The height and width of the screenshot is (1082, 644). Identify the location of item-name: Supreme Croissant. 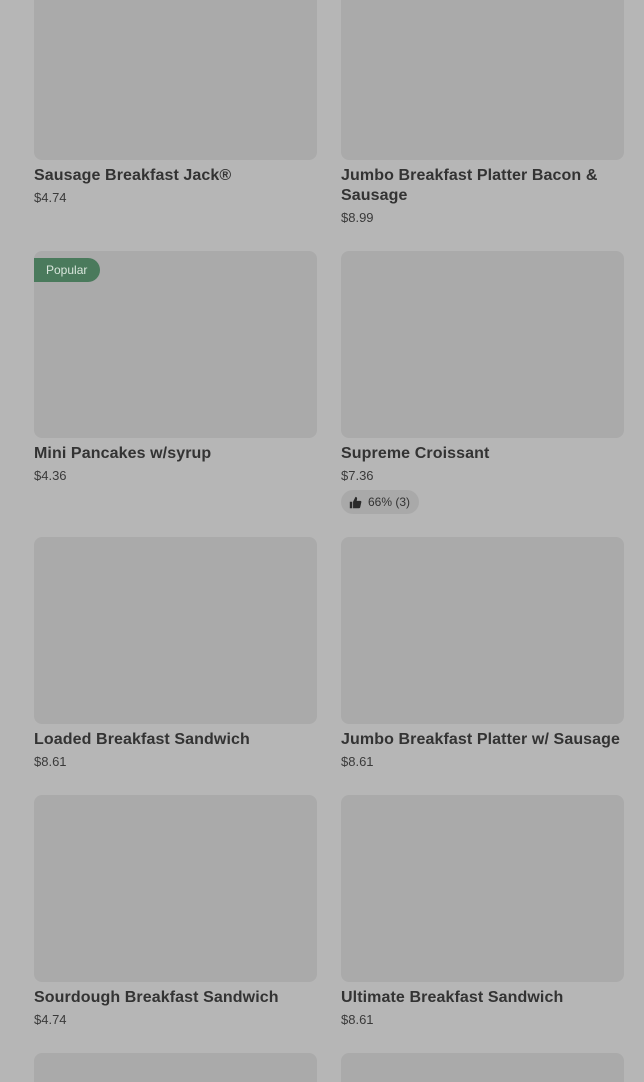
(415, 453).